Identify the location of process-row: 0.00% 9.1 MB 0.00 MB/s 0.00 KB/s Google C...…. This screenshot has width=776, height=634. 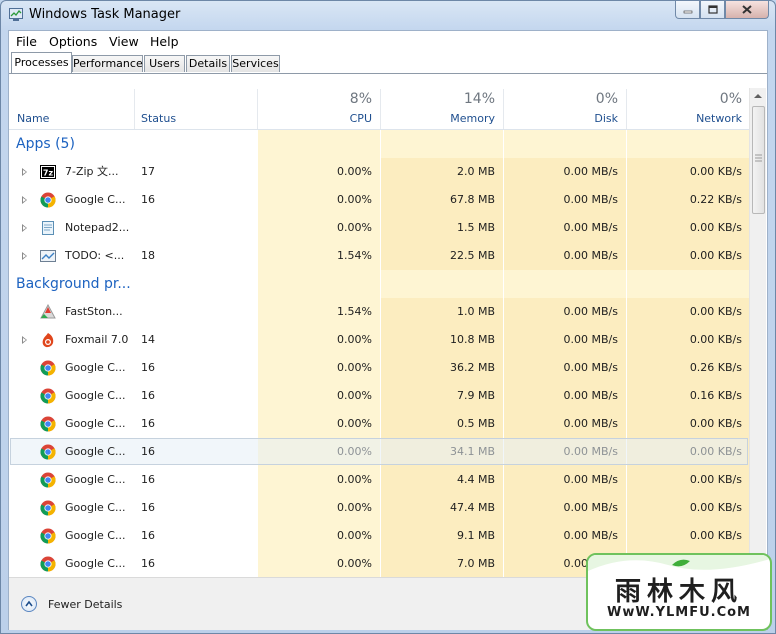
(379, 536).